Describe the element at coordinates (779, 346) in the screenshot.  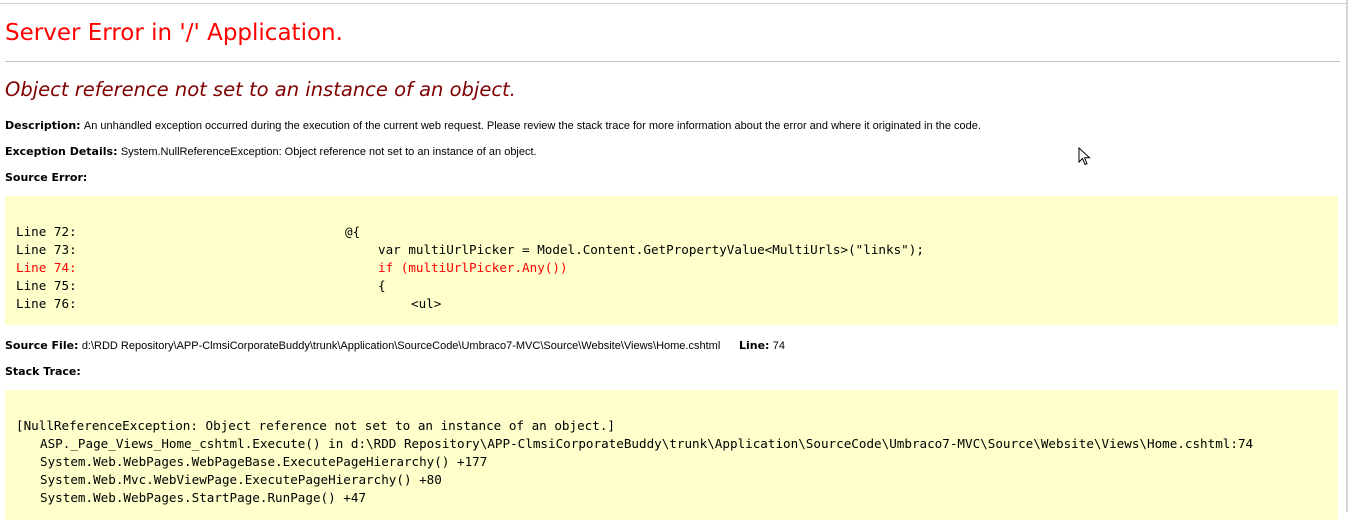
I see `source-line-value: 74` at that location.